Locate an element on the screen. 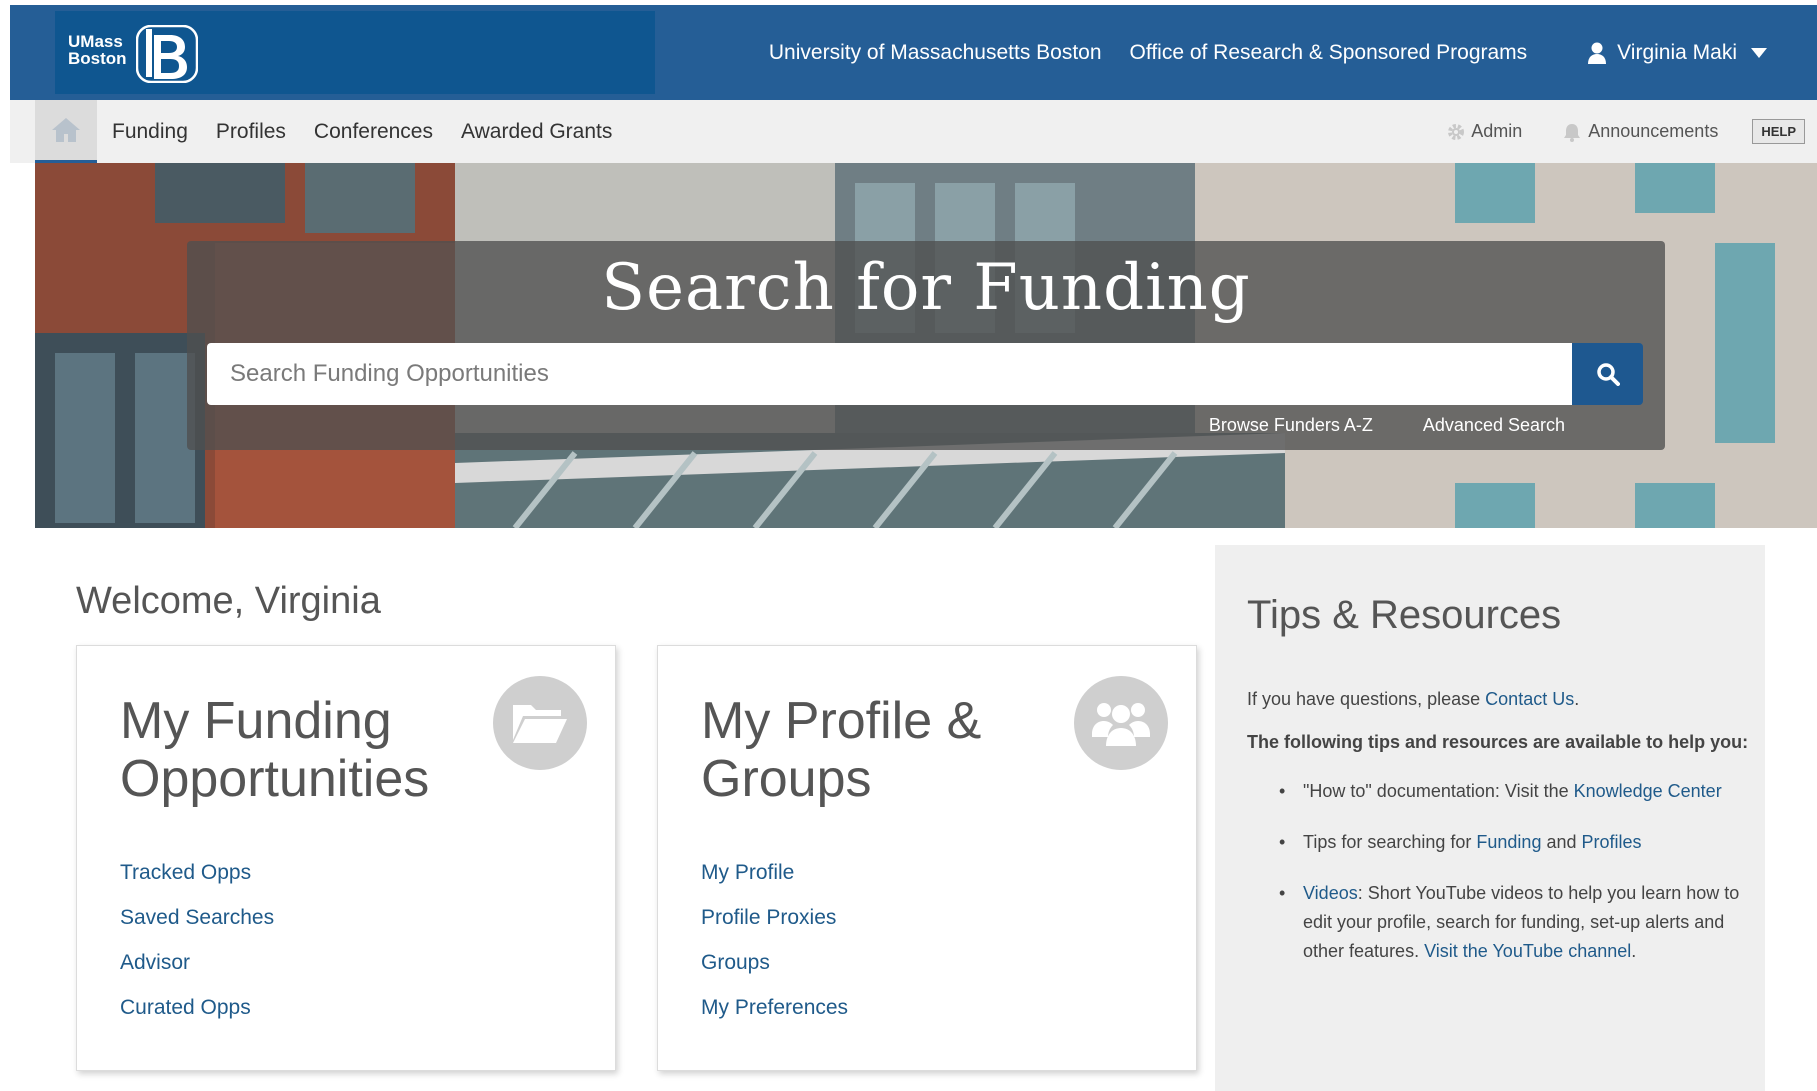 This screenshot has height=1091, width=1817. tracked-opps-link: Tracked Opps is located at coordinates (197, 873).